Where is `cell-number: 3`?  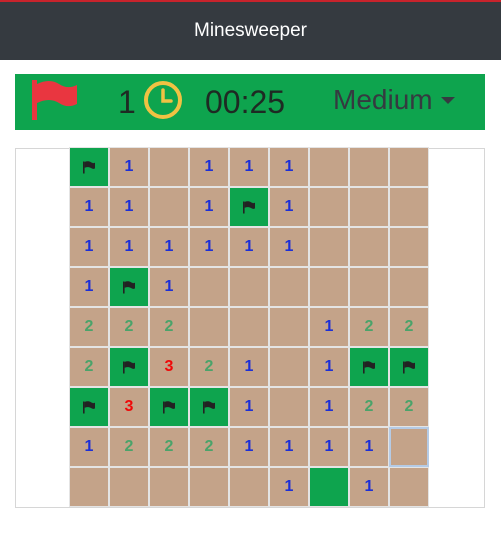 cell-number: 3 is located at coordinates (129, 406).